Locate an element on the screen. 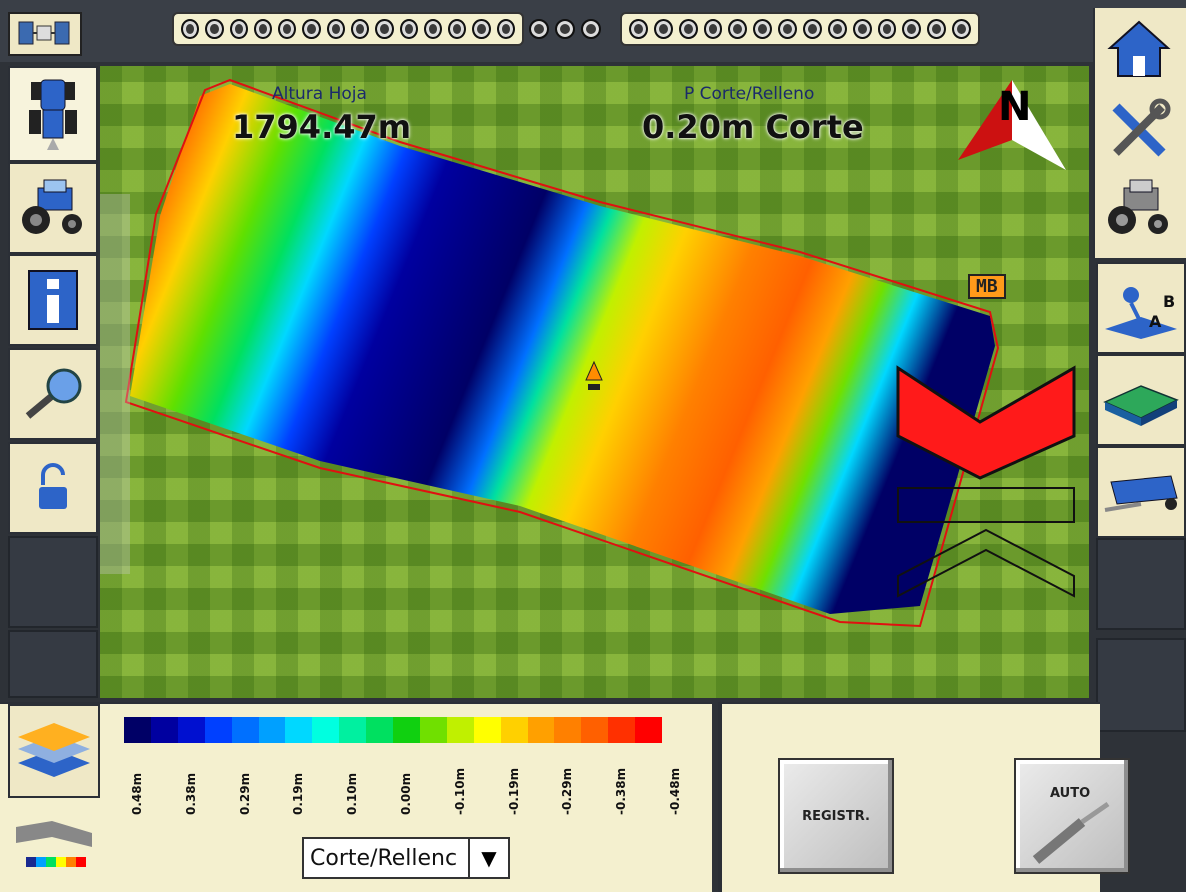 This screenshot has height=892, width=1186. map-edge-bar is located at coordinates (115, 384).